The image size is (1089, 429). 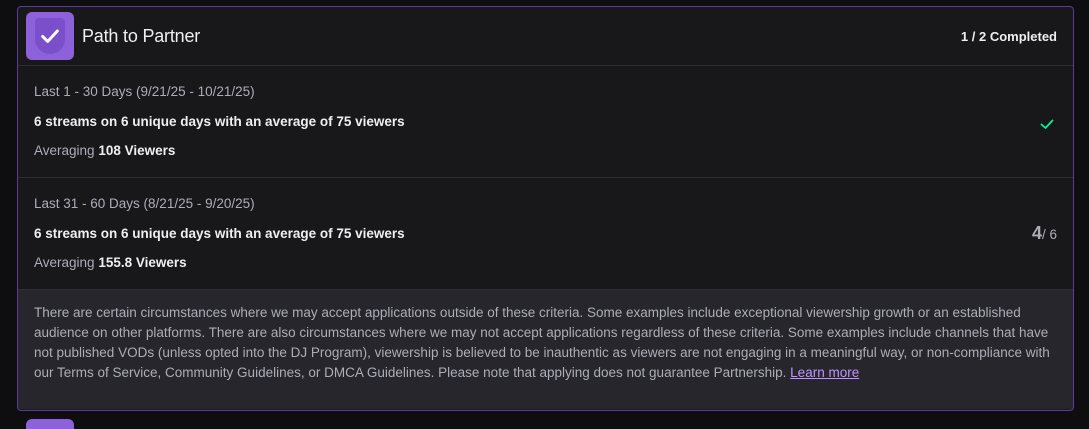 I want to click on card-header: Path to Partner 1 / 2 Completed, so click(x=545, y=36).